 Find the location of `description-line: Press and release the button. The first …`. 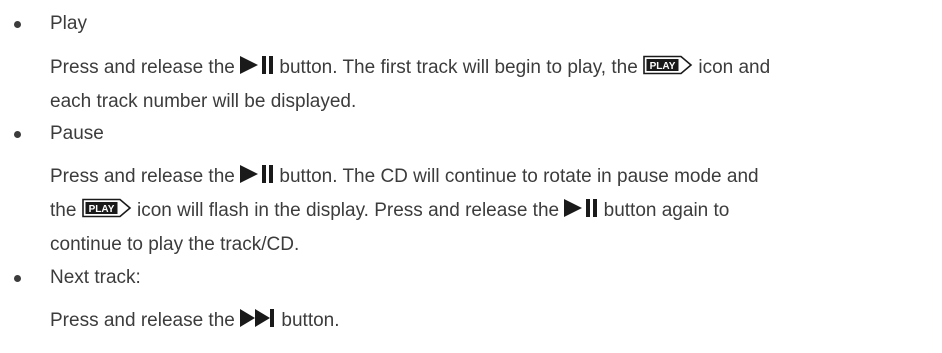

description-line: Press and release the button. The first … is located at coordinates (410, 66).